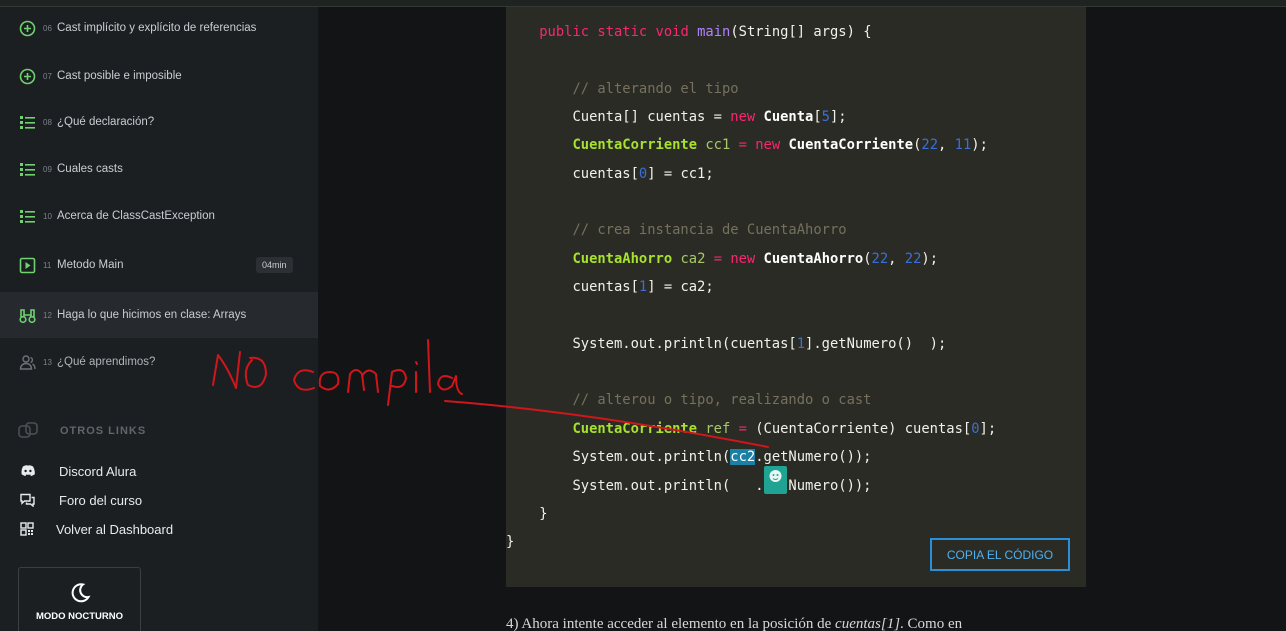 Image resolution: width=1286 pixels, height=631 pixels. I want to click on lesson-label: Acerca de ClassCastException, so click(136, 216).